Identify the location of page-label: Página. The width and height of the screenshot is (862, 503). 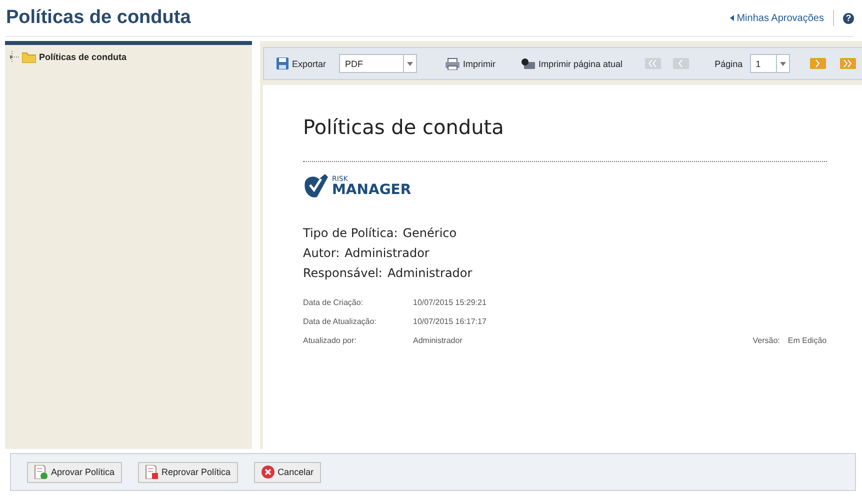
(728, 63).